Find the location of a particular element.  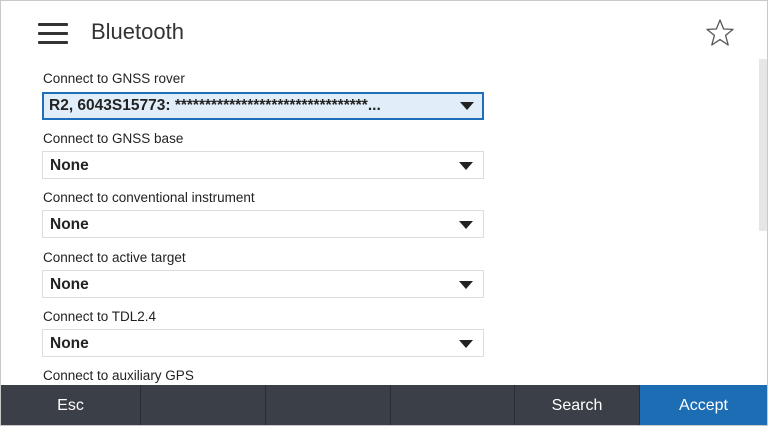

hamburger-menu-icon is located at coordinates (53, 34).